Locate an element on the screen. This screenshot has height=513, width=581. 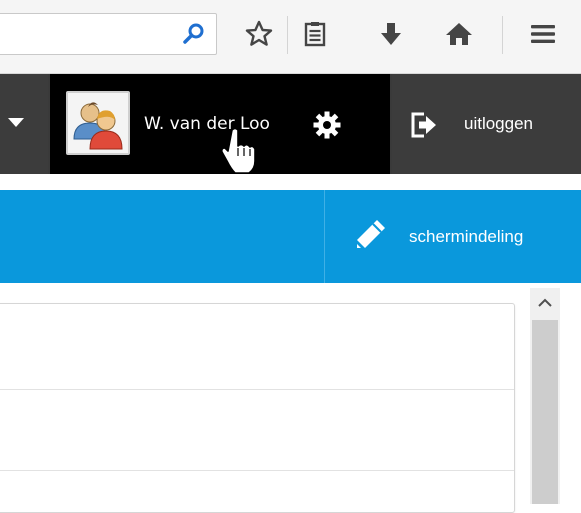
menu-dropdown is located at coordinates (24, 124).